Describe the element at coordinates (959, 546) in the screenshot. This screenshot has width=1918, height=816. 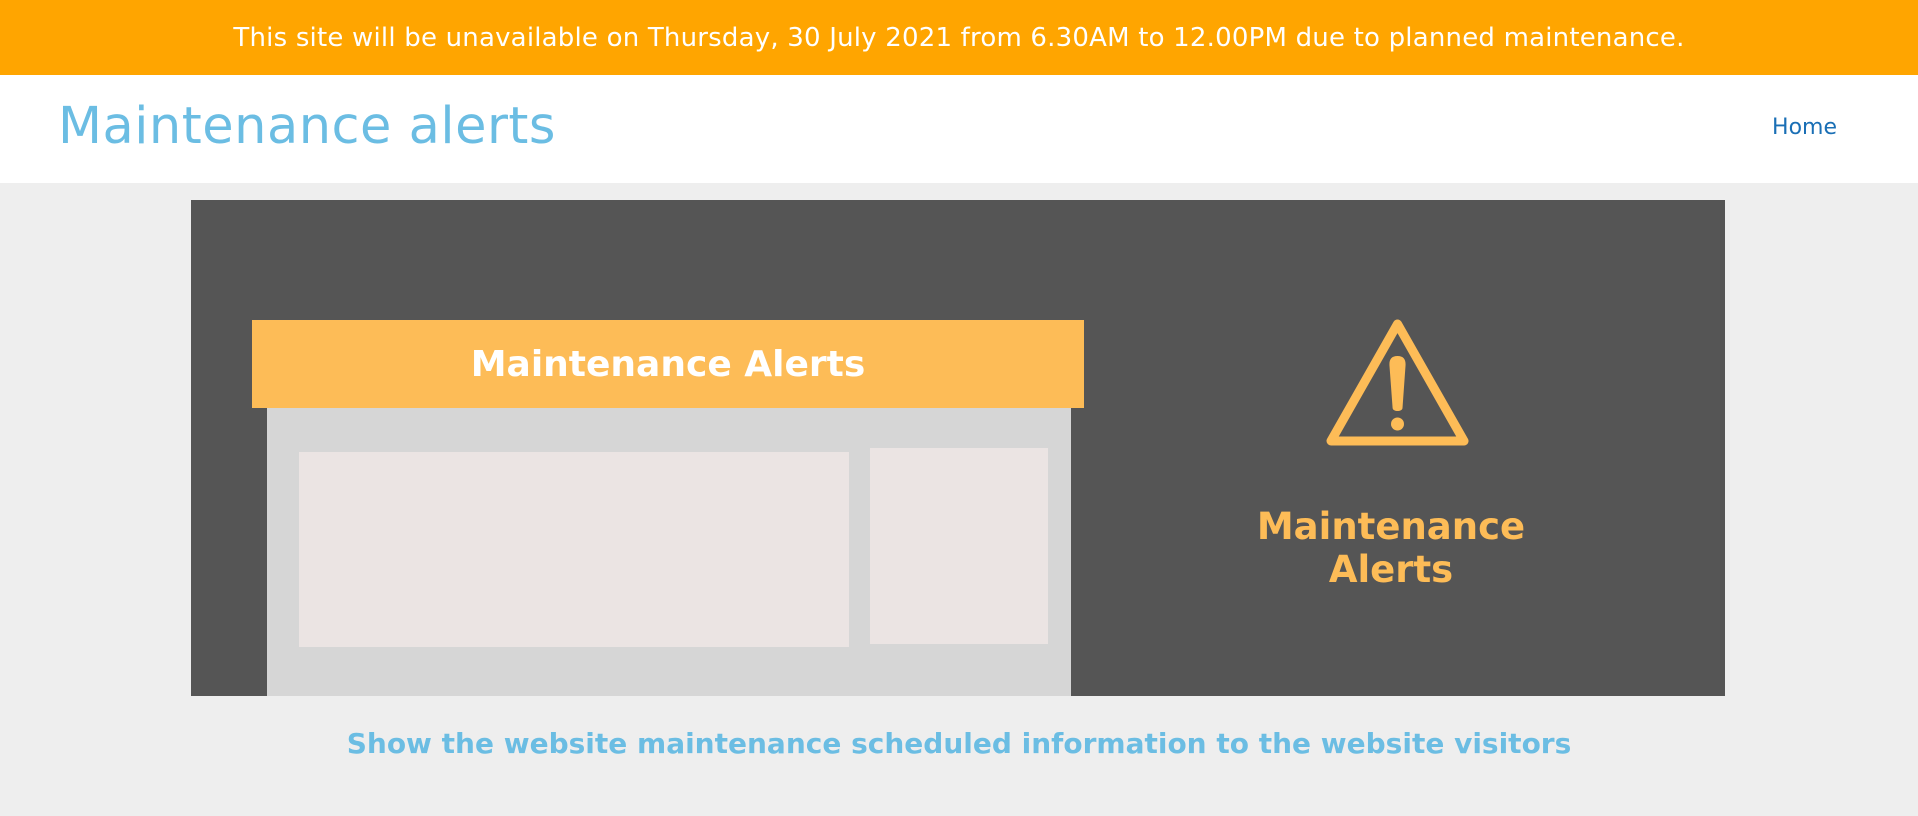
I see `mock-sidebar-block` at that location.